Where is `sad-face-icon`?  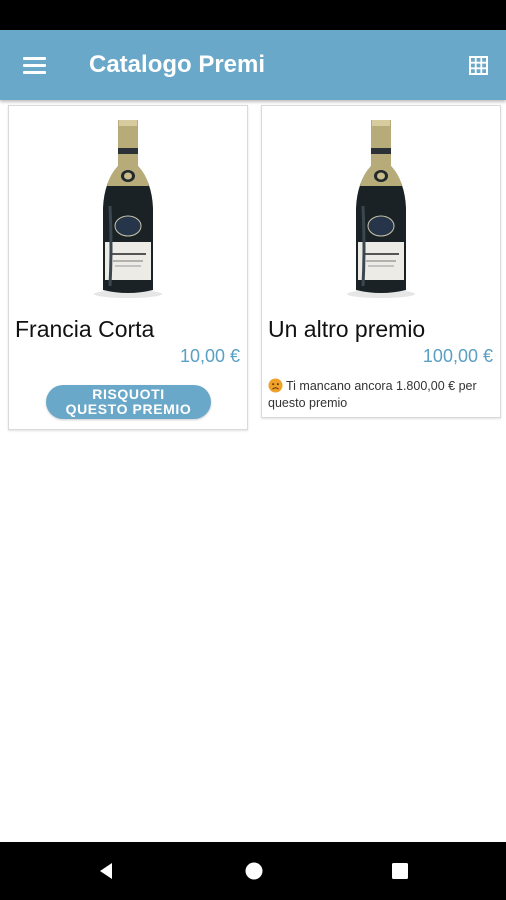
sad-face-icon is located at coordinates (275, 385).